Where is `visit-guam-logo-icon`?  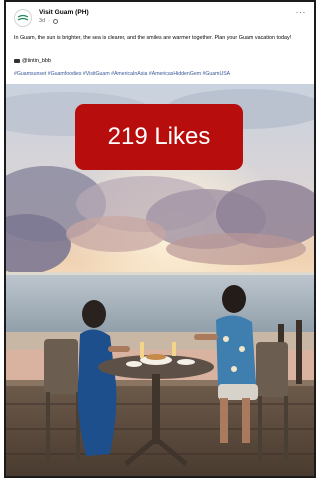 visit-guam-logo-icon is located at coordinates (23, 18).